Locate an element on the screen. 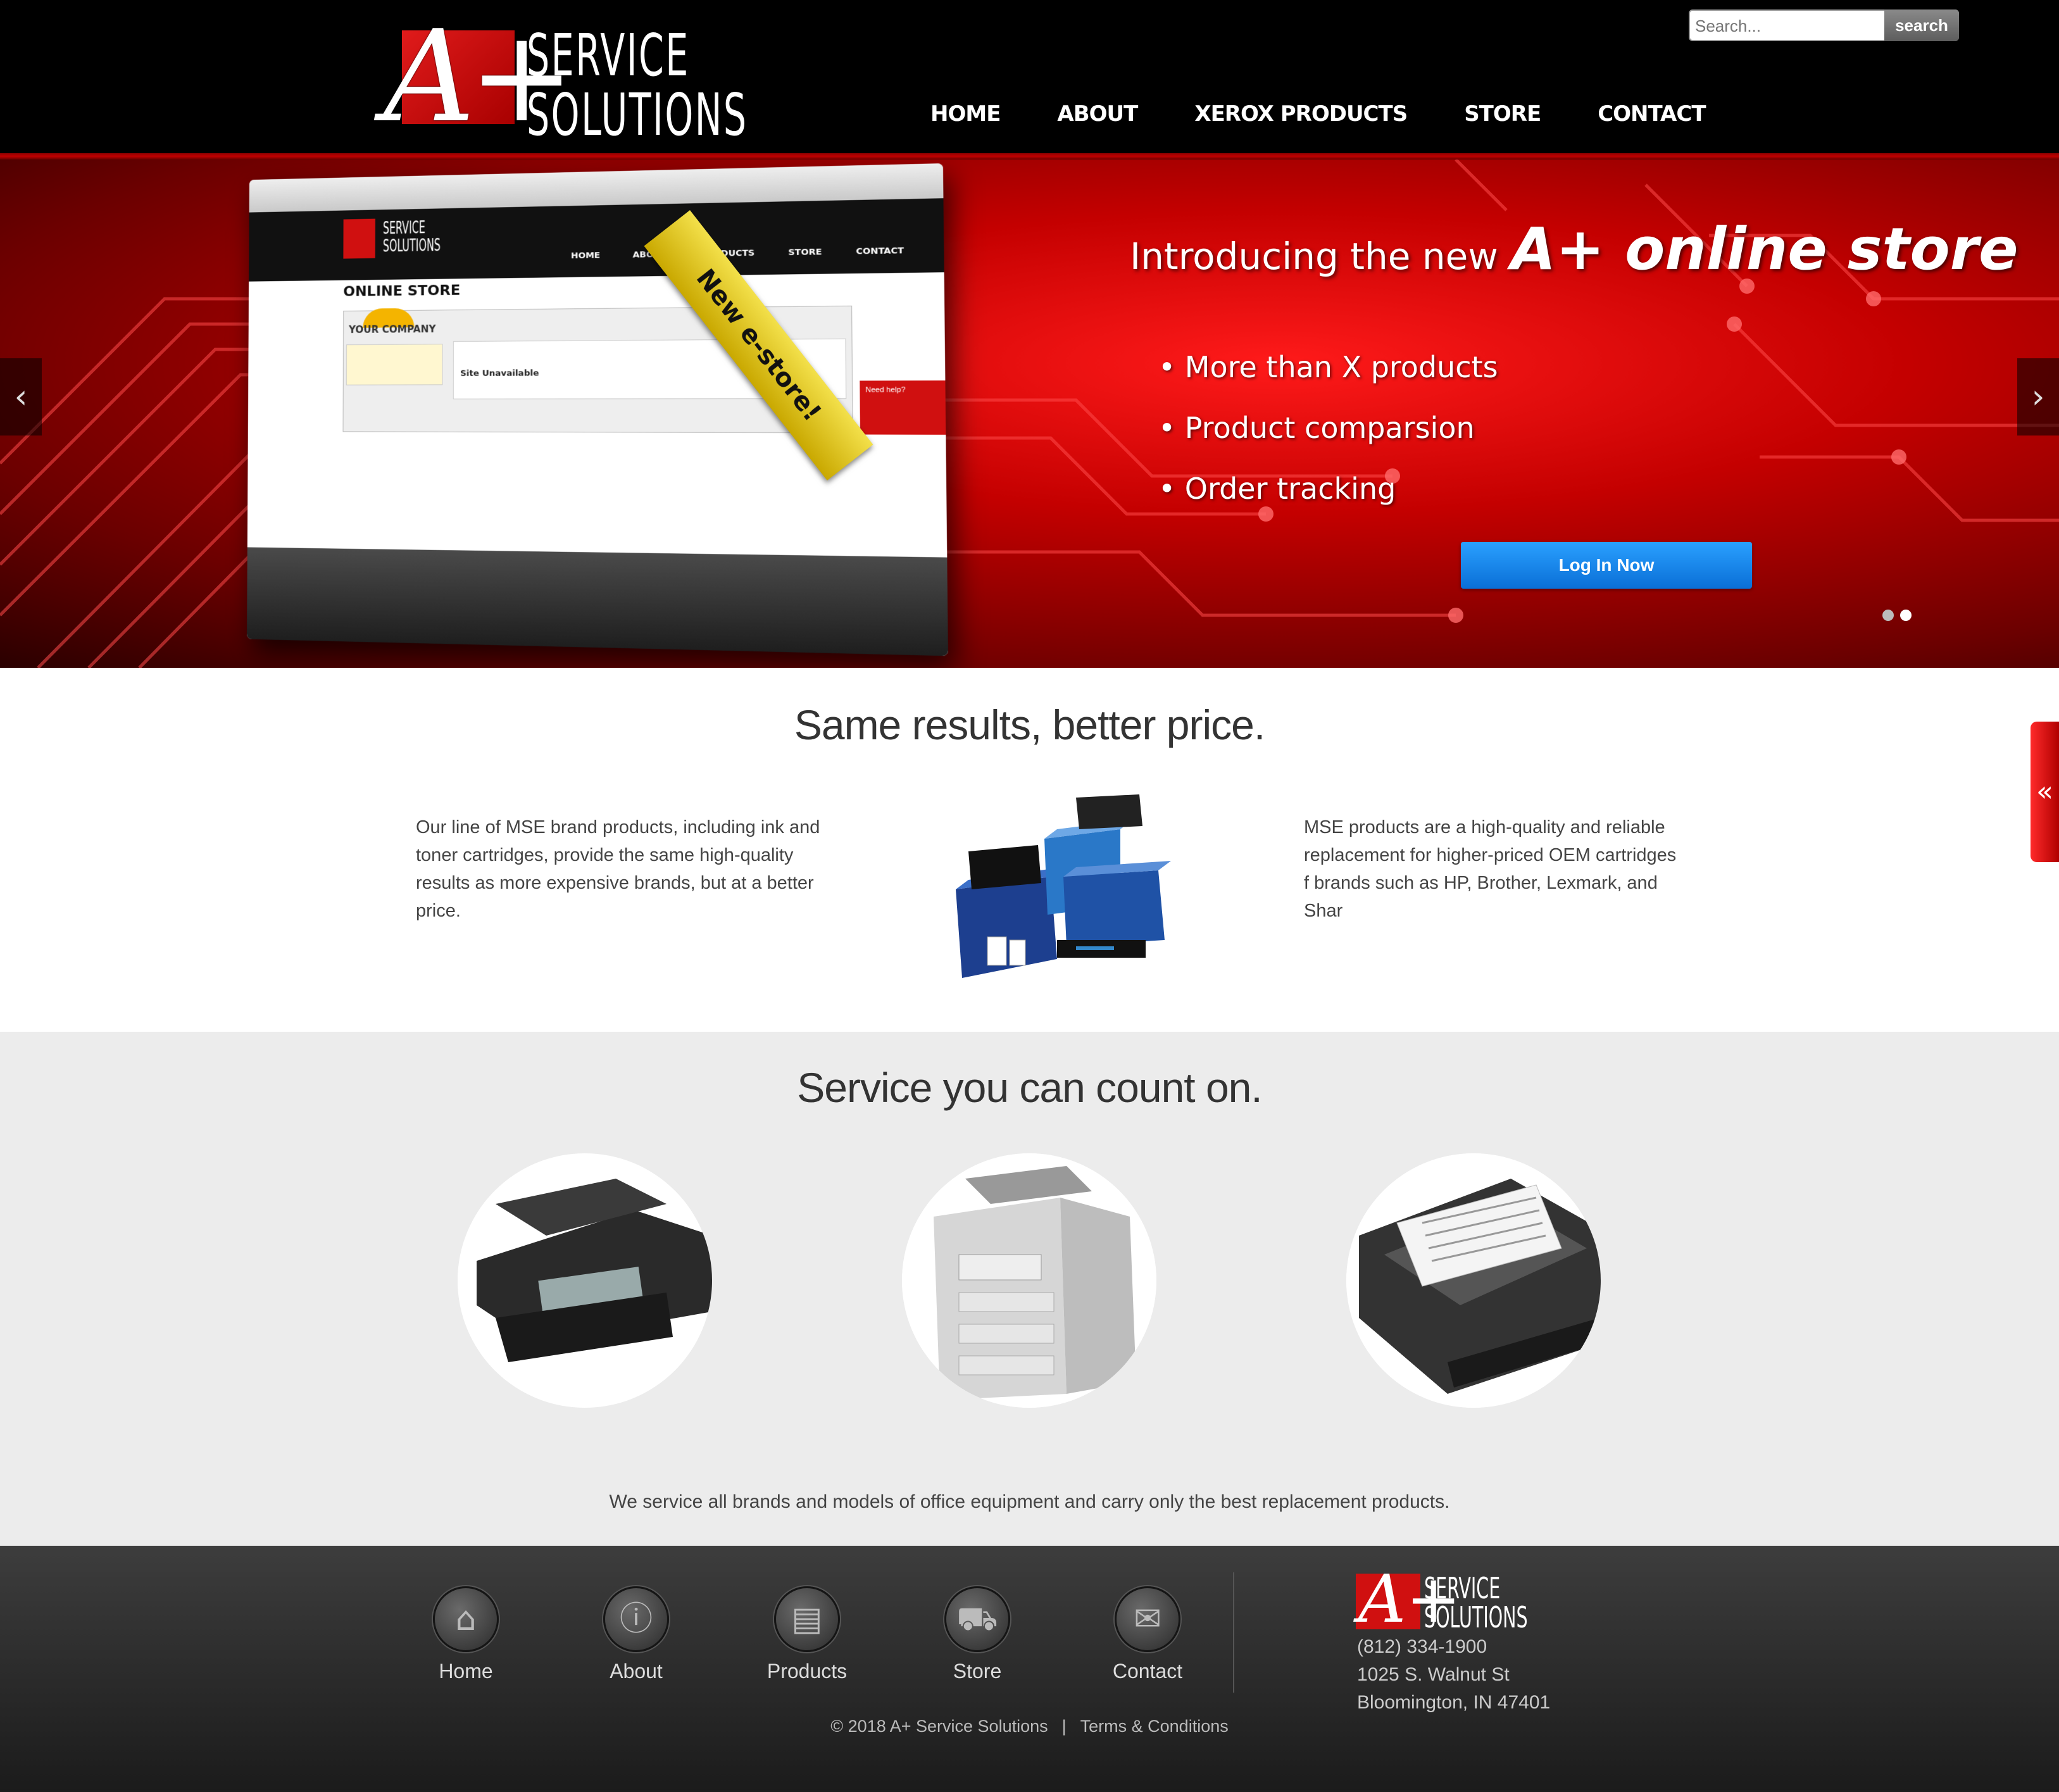  search-box: search is located at coordinates (1824, 25).